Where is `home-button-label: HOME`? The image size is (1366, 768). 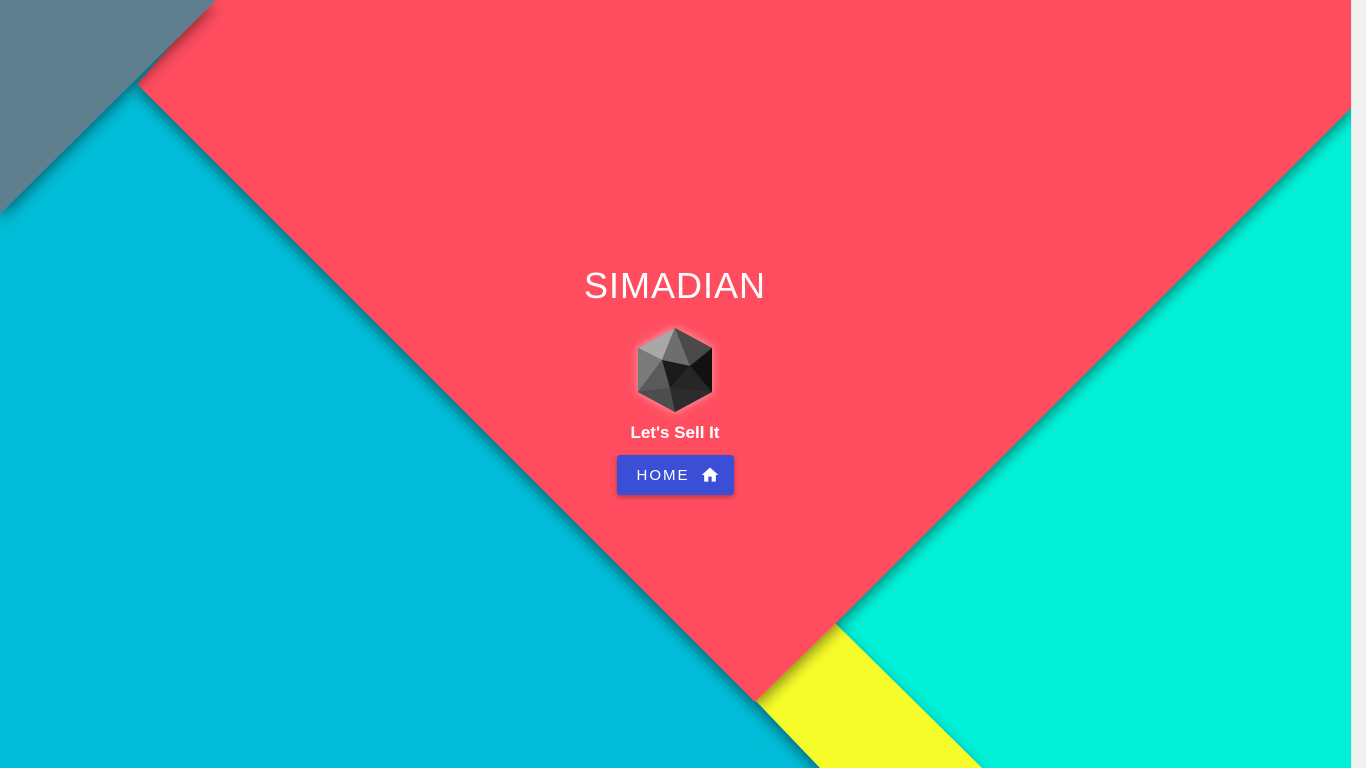 home-button-label: HOME is located at coordinates (663, 475).